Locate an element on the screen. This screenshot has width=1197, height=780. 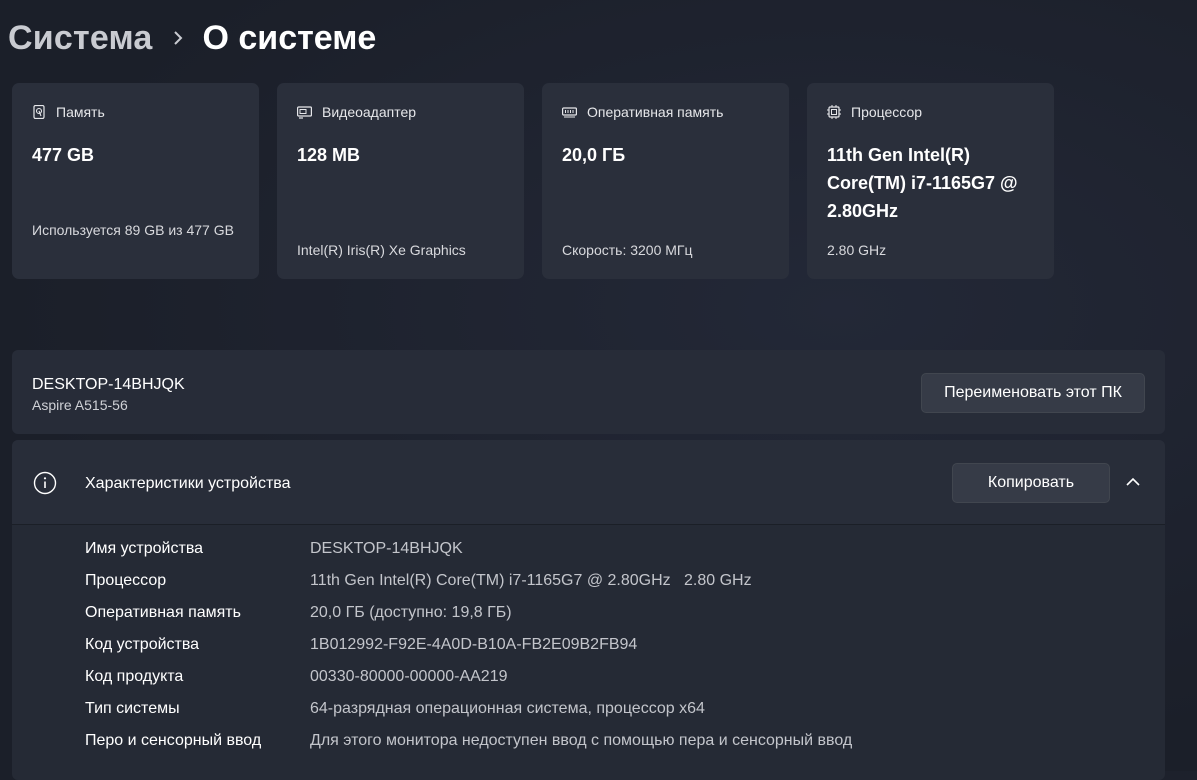
card-ram-title: Оперативная память is located at coordinates (655, 112).